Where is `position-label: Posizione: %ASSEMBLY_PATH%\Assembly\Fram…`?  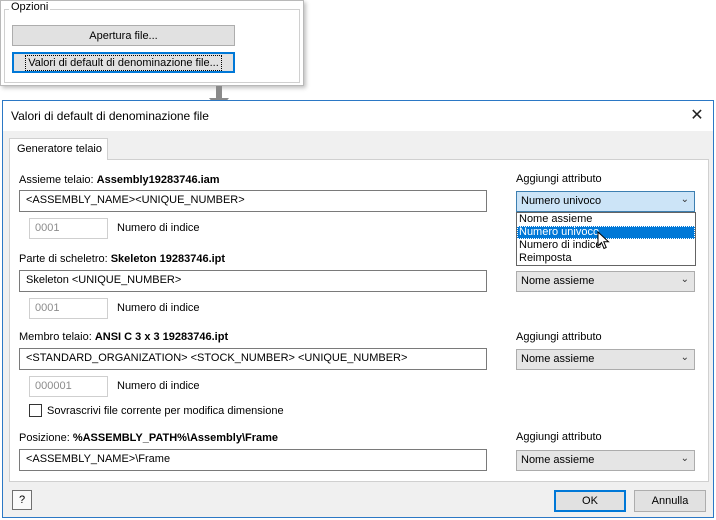 position-label: Posizione: %ASSEMBLY_PATH%\Assembly\Fram… is located at coordinates (149, 438).